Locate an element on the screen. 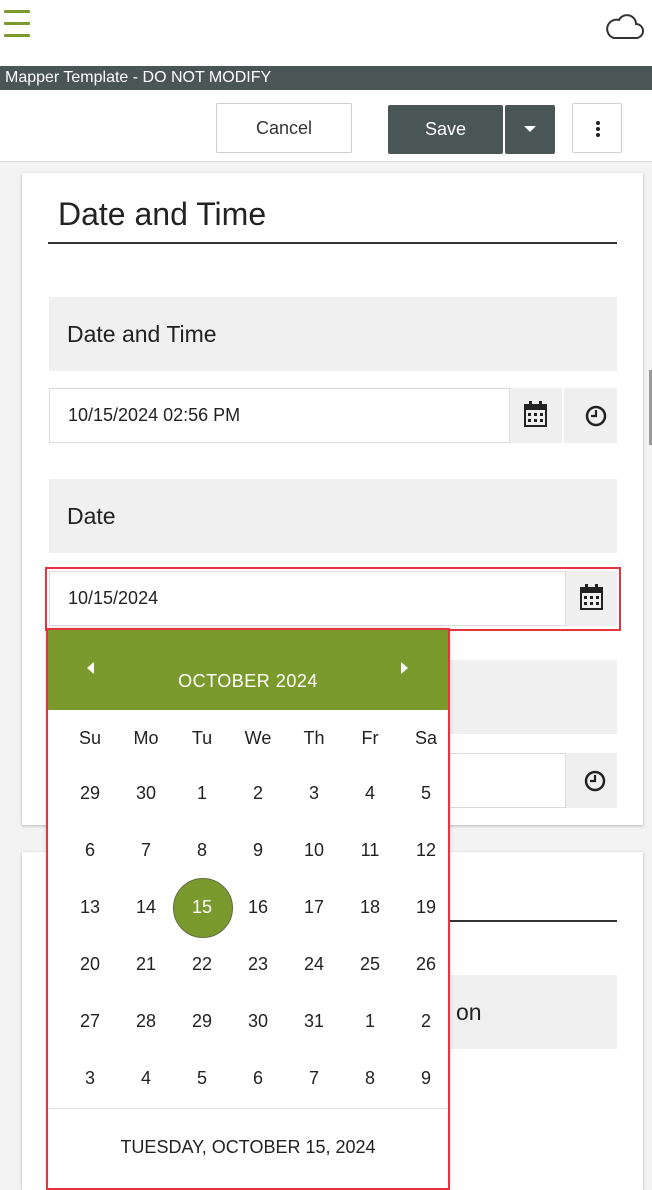 The height and width of the screenshot is (1190, 652). calendar-day: 13 is located at coordinates (90, 907).